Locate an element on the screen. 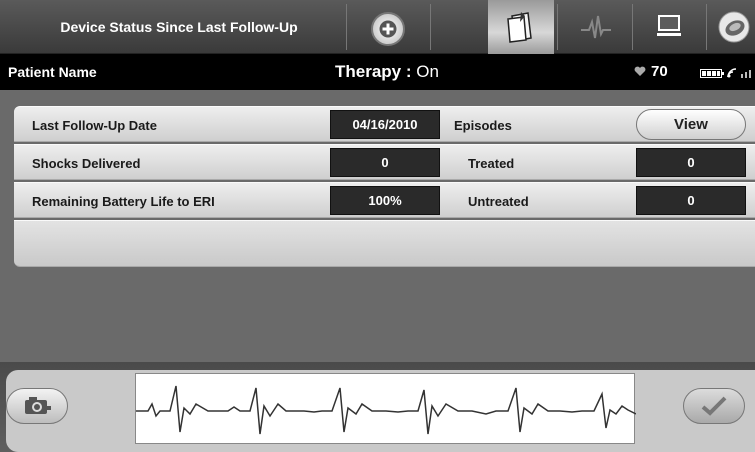 This screenshot has height=452, width=755. plus-icon is located at coordinates (388, 29).